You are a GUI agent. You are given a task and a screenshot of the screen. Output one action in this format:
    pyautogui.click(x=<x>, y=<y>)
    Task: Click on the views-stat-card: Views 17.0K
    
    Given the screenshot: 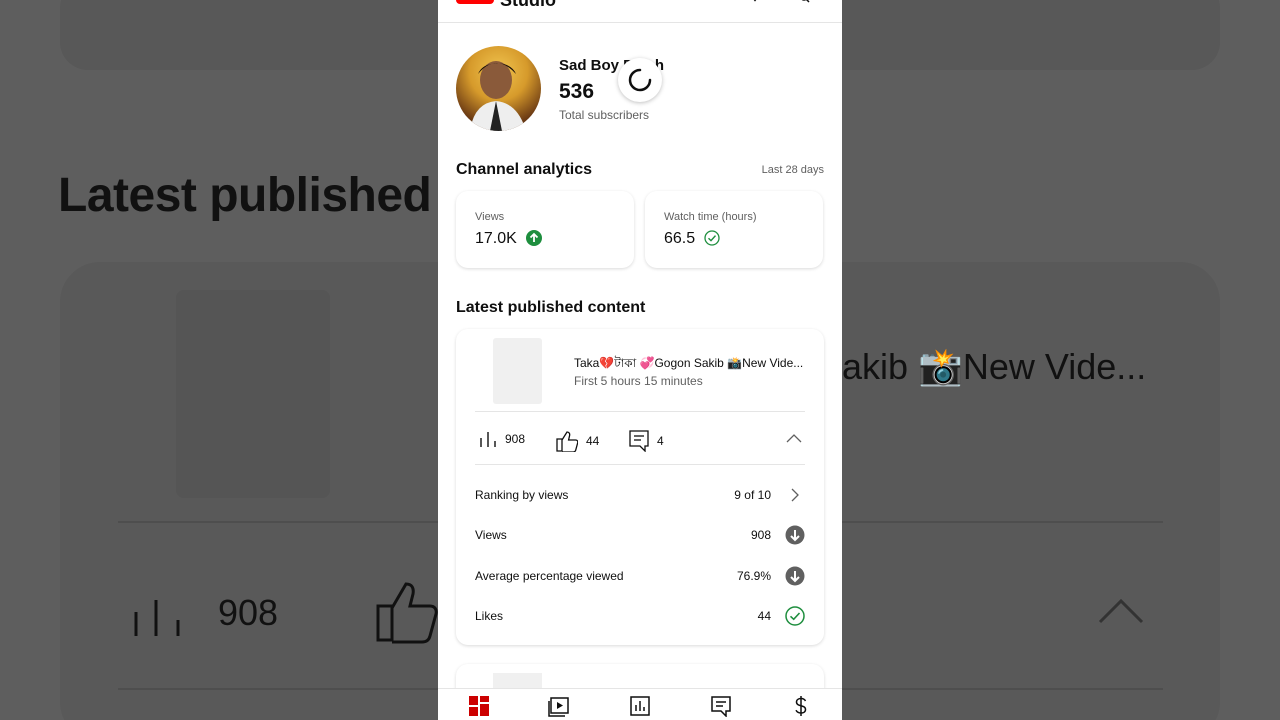 What is the action you would take?
    pyautogui.click(x=545, y=229)
    